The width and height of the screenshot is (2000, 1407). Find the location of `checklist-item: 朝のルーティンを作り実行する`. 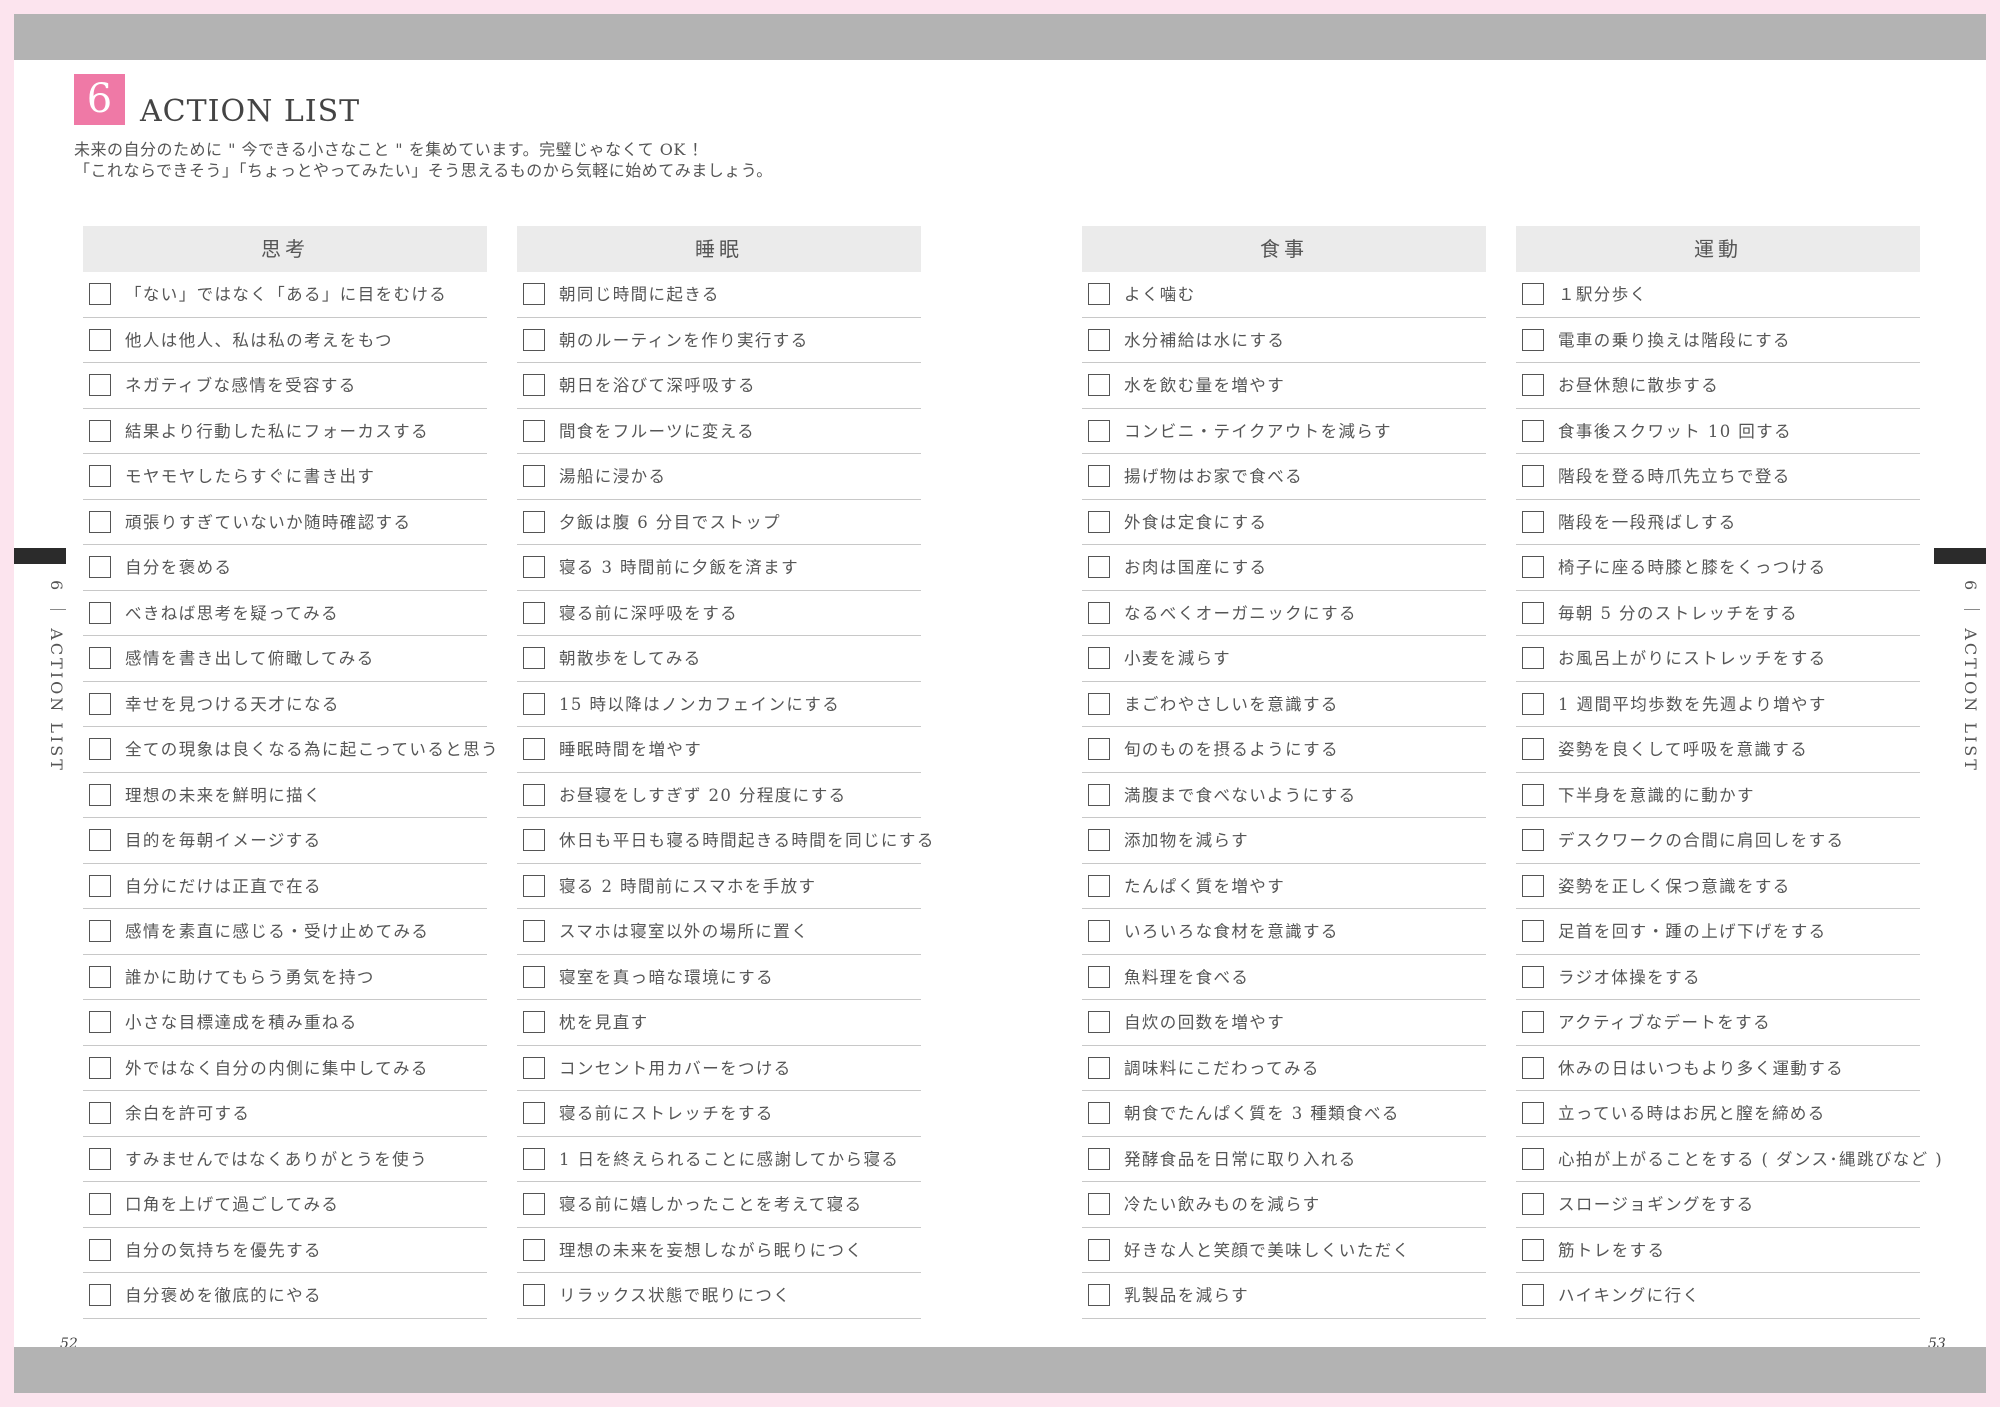

checklist-item: 朝のルーティンを作り実行する is located at coordinates (719, 340).